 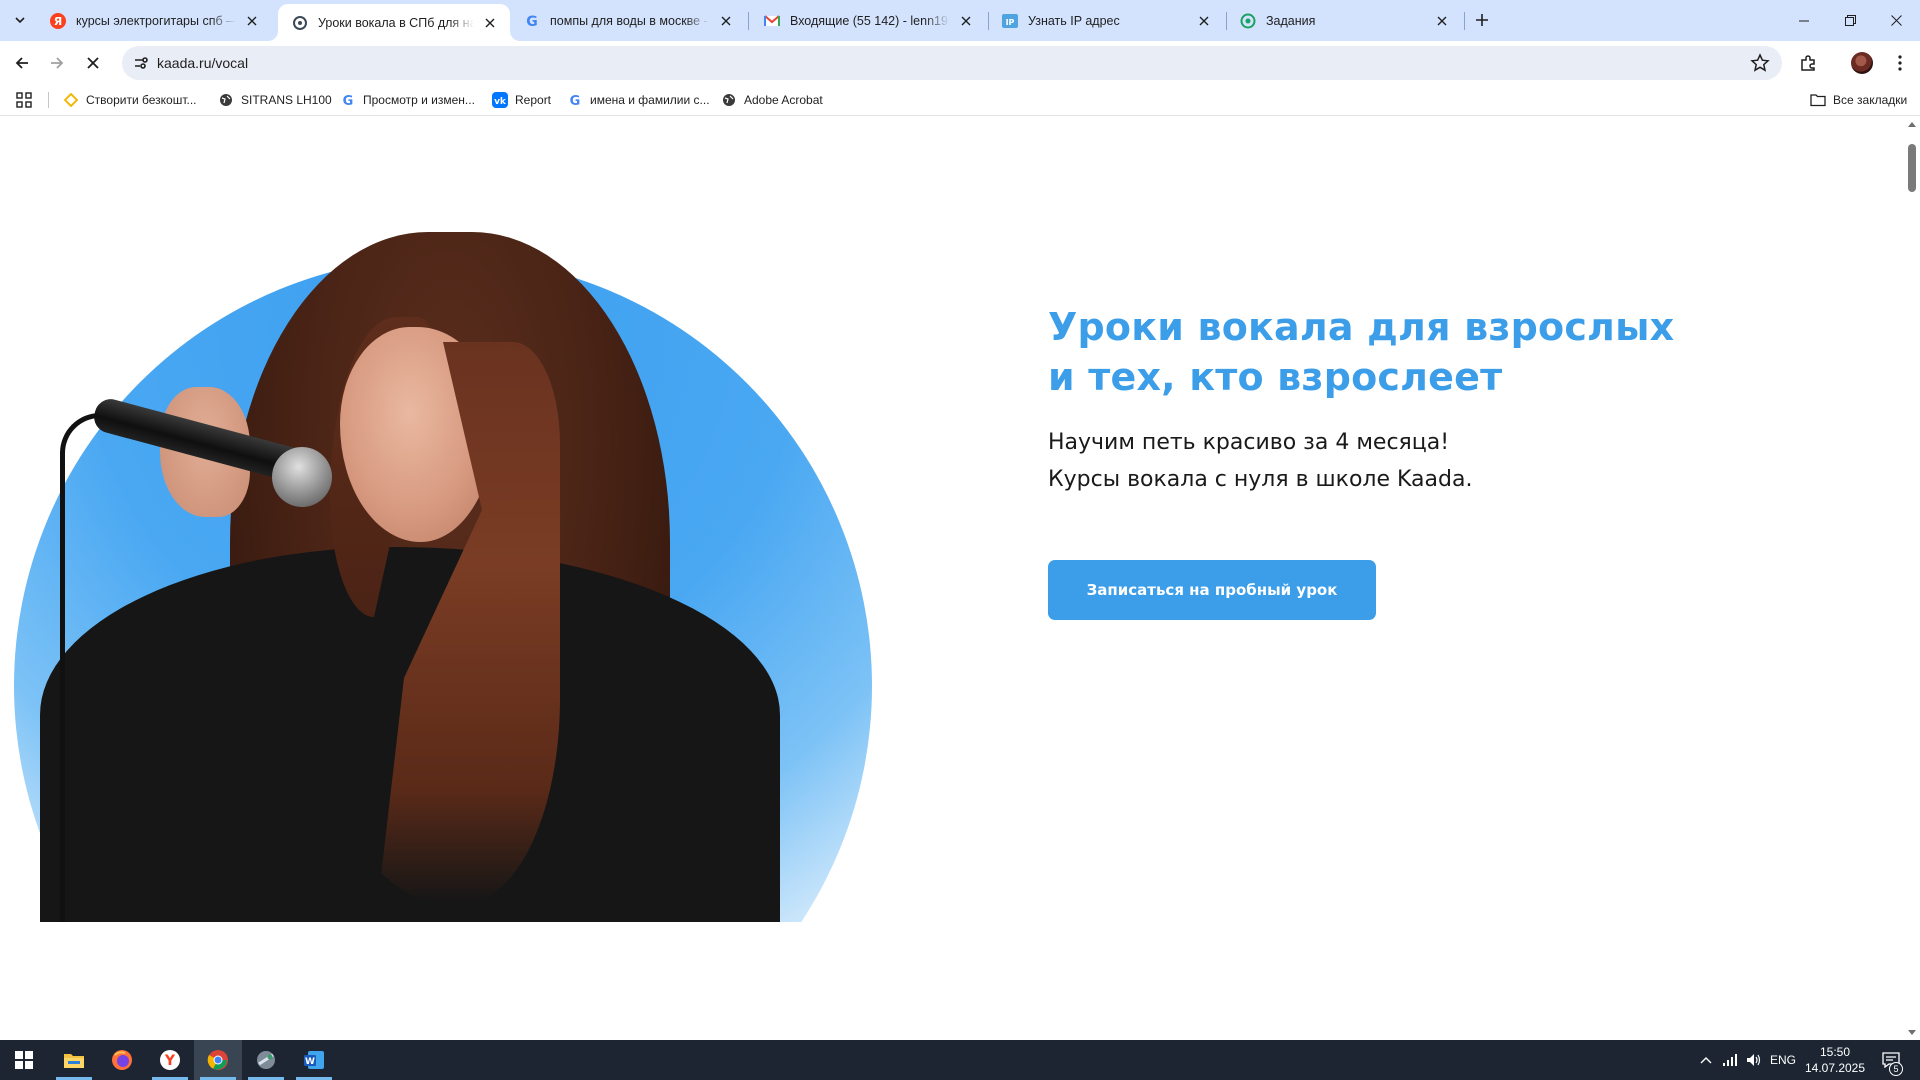 I want to click on ip-icon: IP, so click(x=1010, y=21).